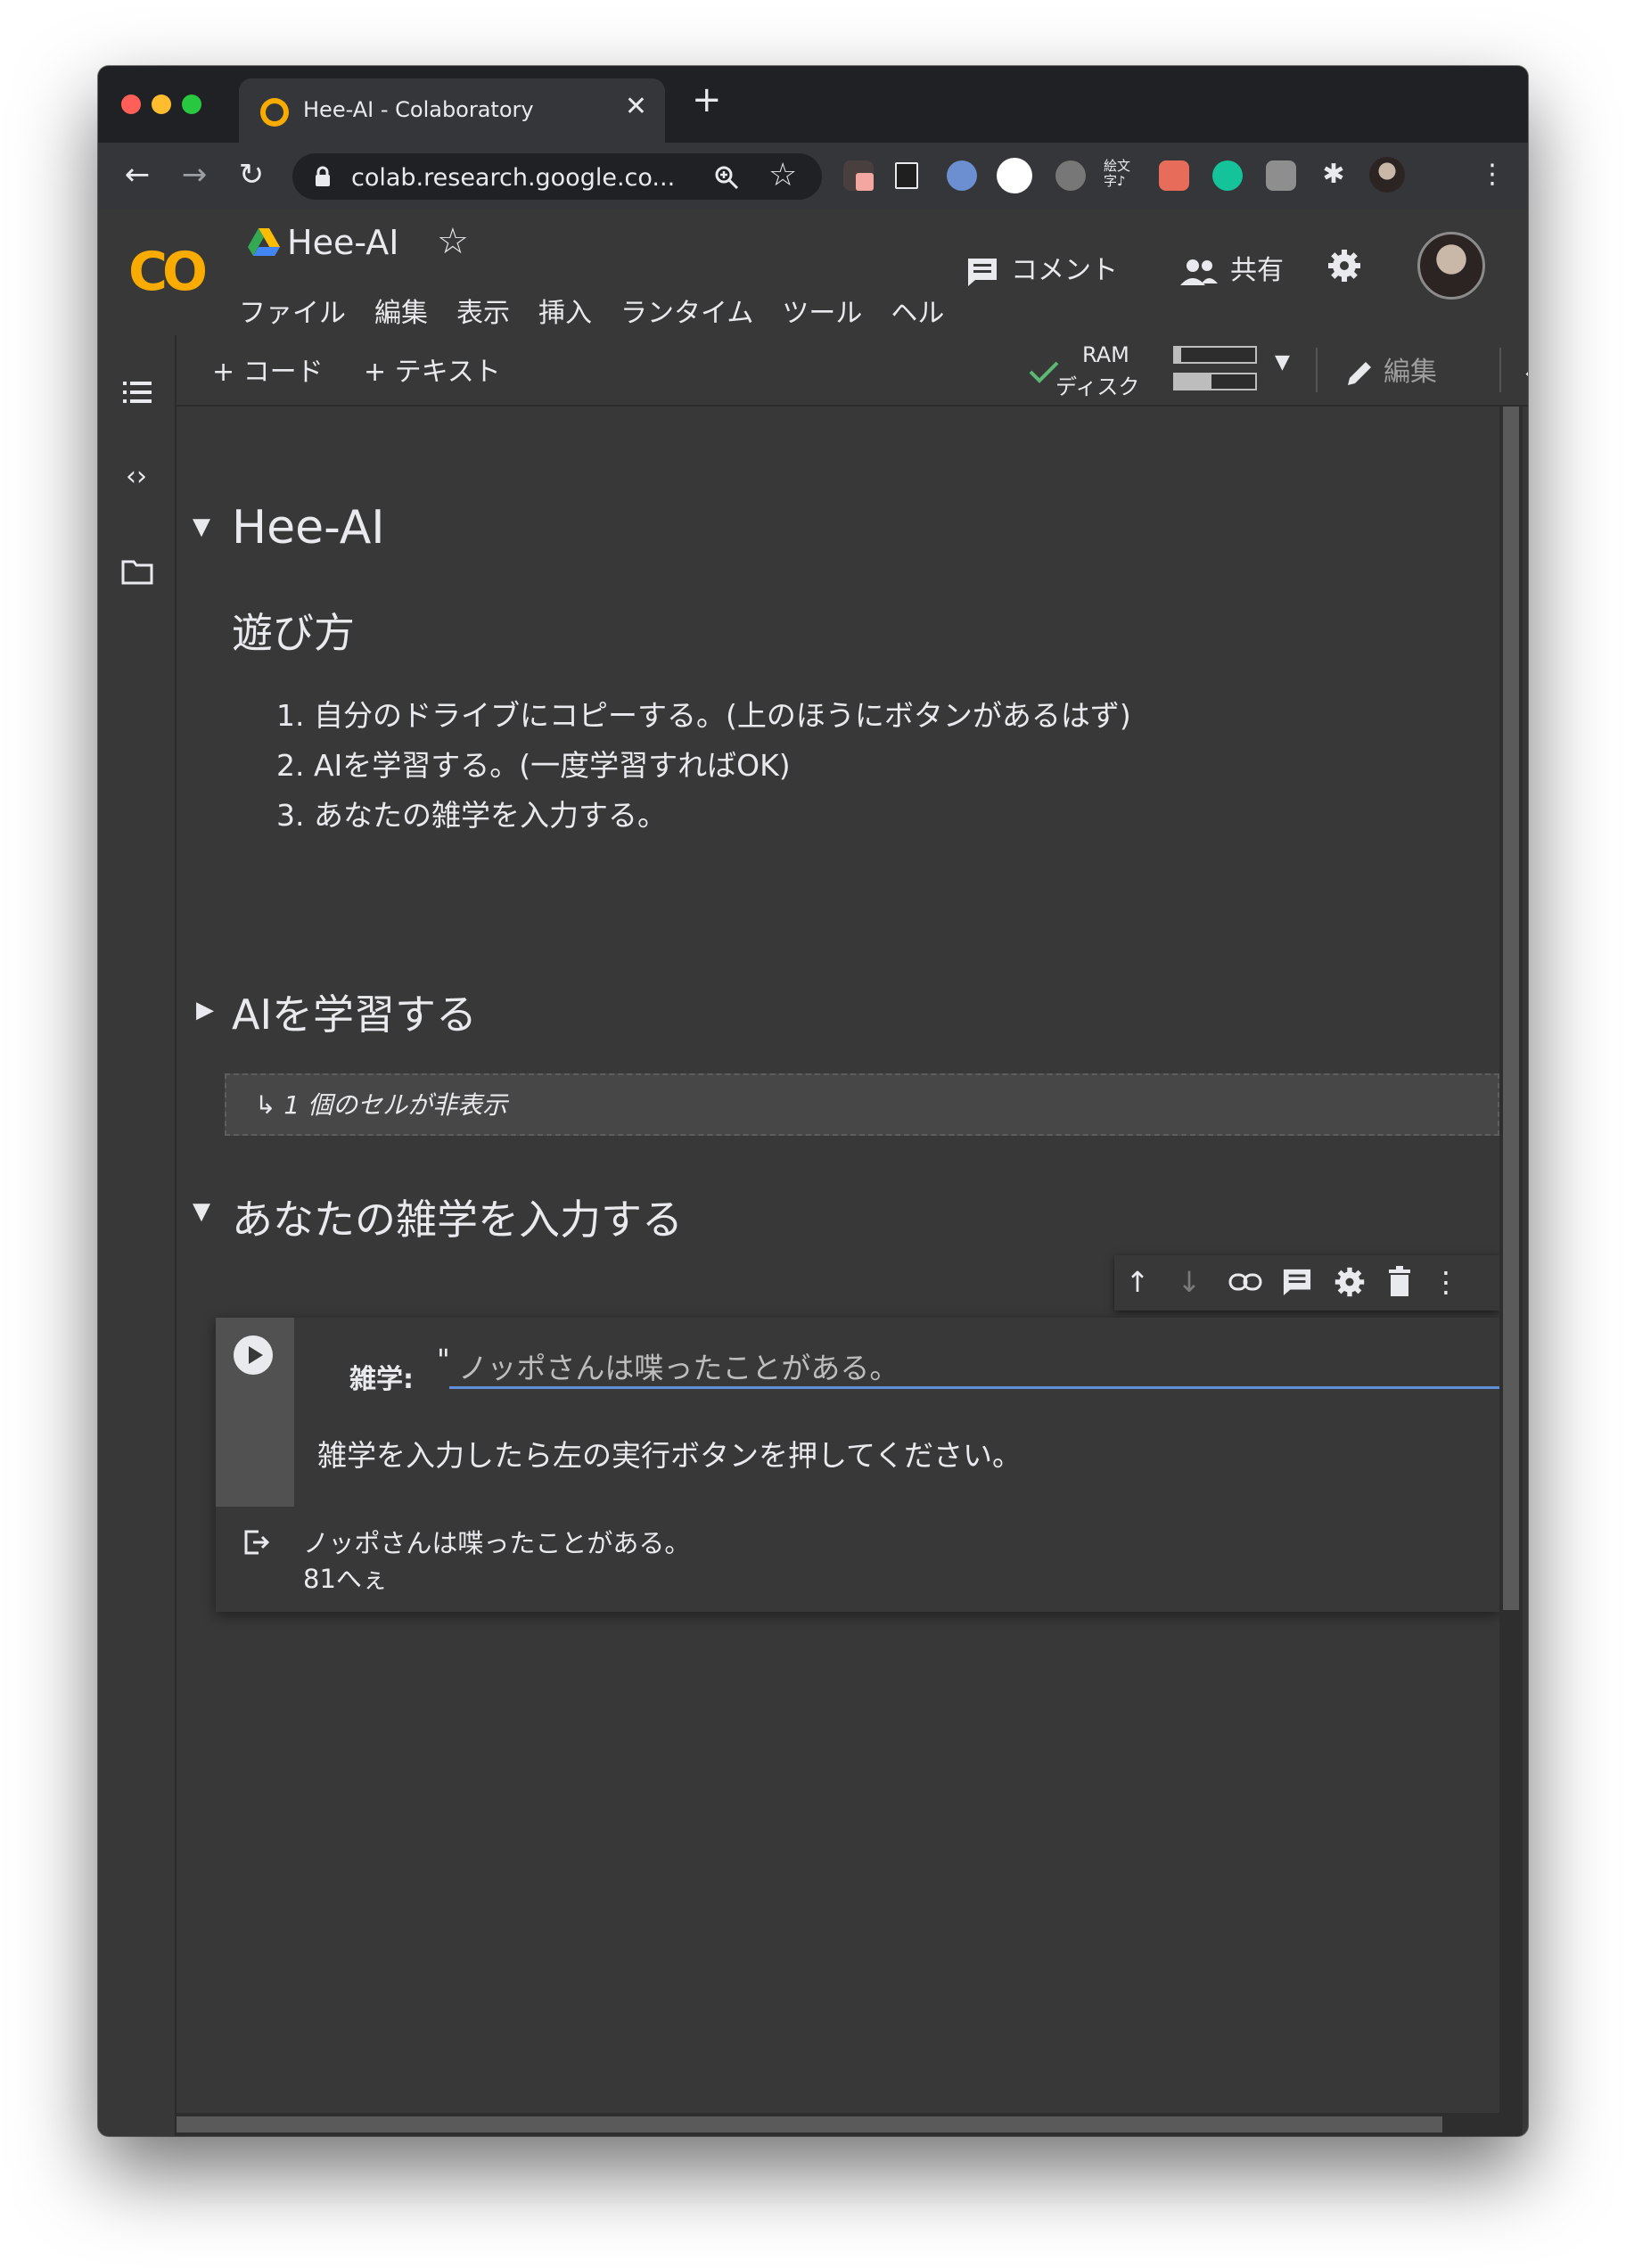 The height and width of the screenshot is (2268, 1626). I want to click on left-sidebar: ‹›, so click(137, 1235).